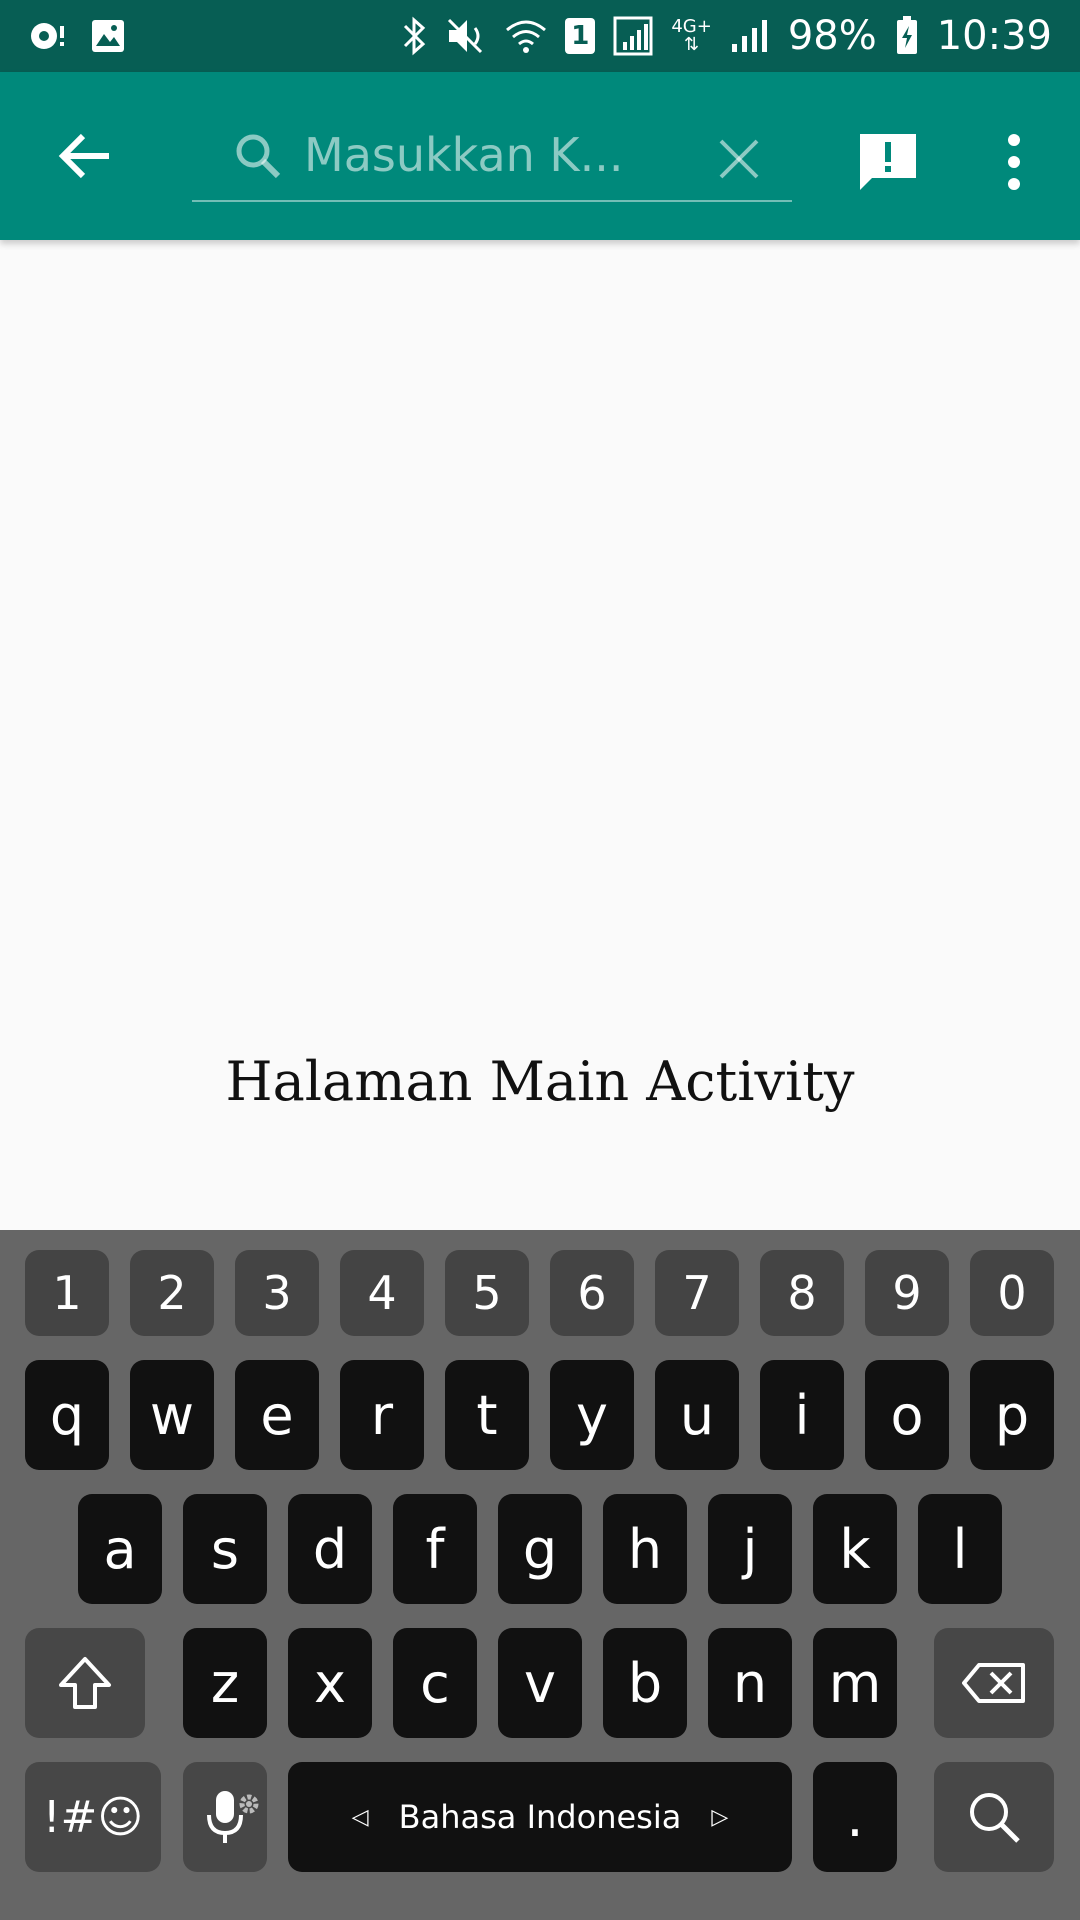 This screenshot has width=1080, height=1920. Describe the element at coordinates (435, 1549) in the screenshot. I see `key-f: f` at that location.